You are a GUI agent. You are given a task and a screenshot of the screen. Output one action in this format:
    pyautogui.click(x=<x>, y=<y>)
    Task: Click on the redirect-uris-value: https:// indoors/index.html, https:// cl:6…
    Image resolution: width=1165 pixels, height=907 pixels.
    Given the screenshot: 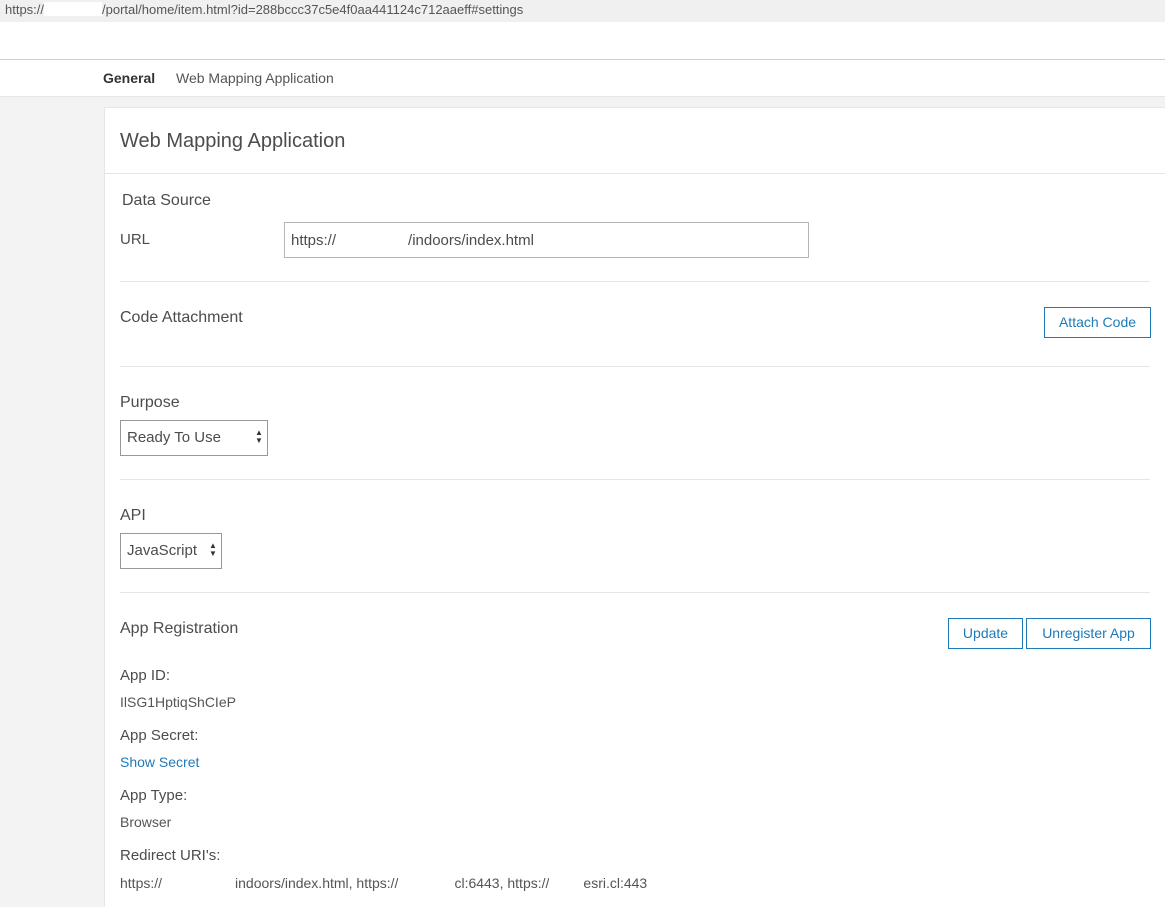 What is the action you would take?
    pyautogui.click(x=383, y=882)
    